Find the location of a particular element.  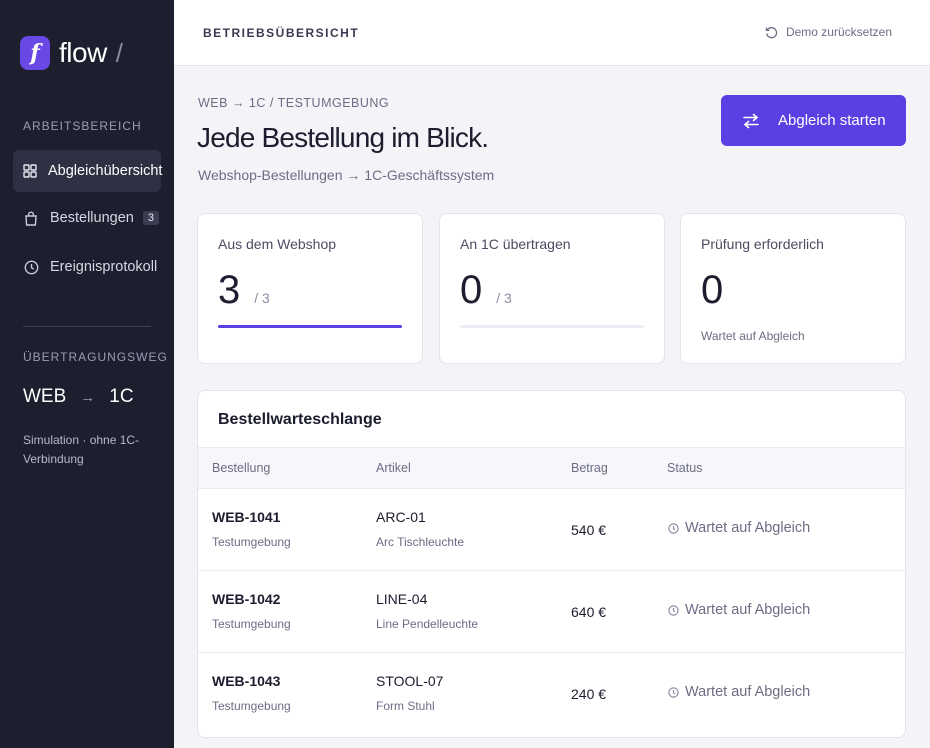

start-sync-label: Abgleich starten is located at coordinates (832, 120).